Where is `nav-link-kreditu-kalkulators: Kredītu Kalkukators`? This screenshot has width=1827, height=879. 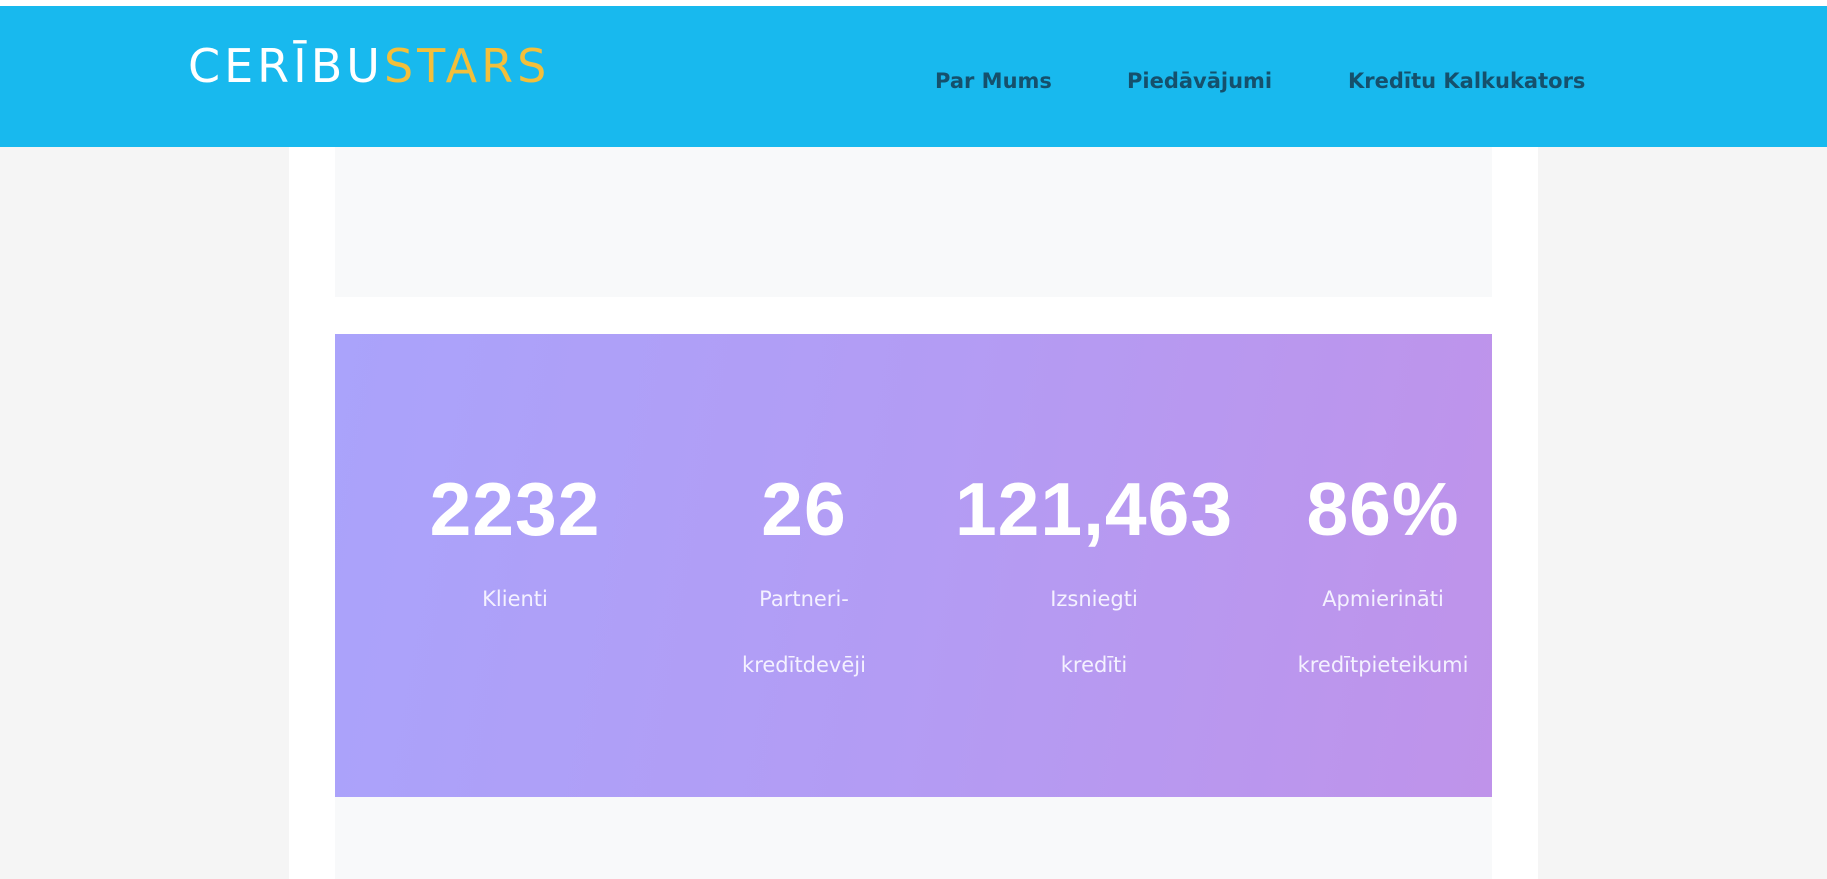 nav-link-kreditu-kalkulators: Kredītu Kalkukators is located at coordinates (1466, 81).